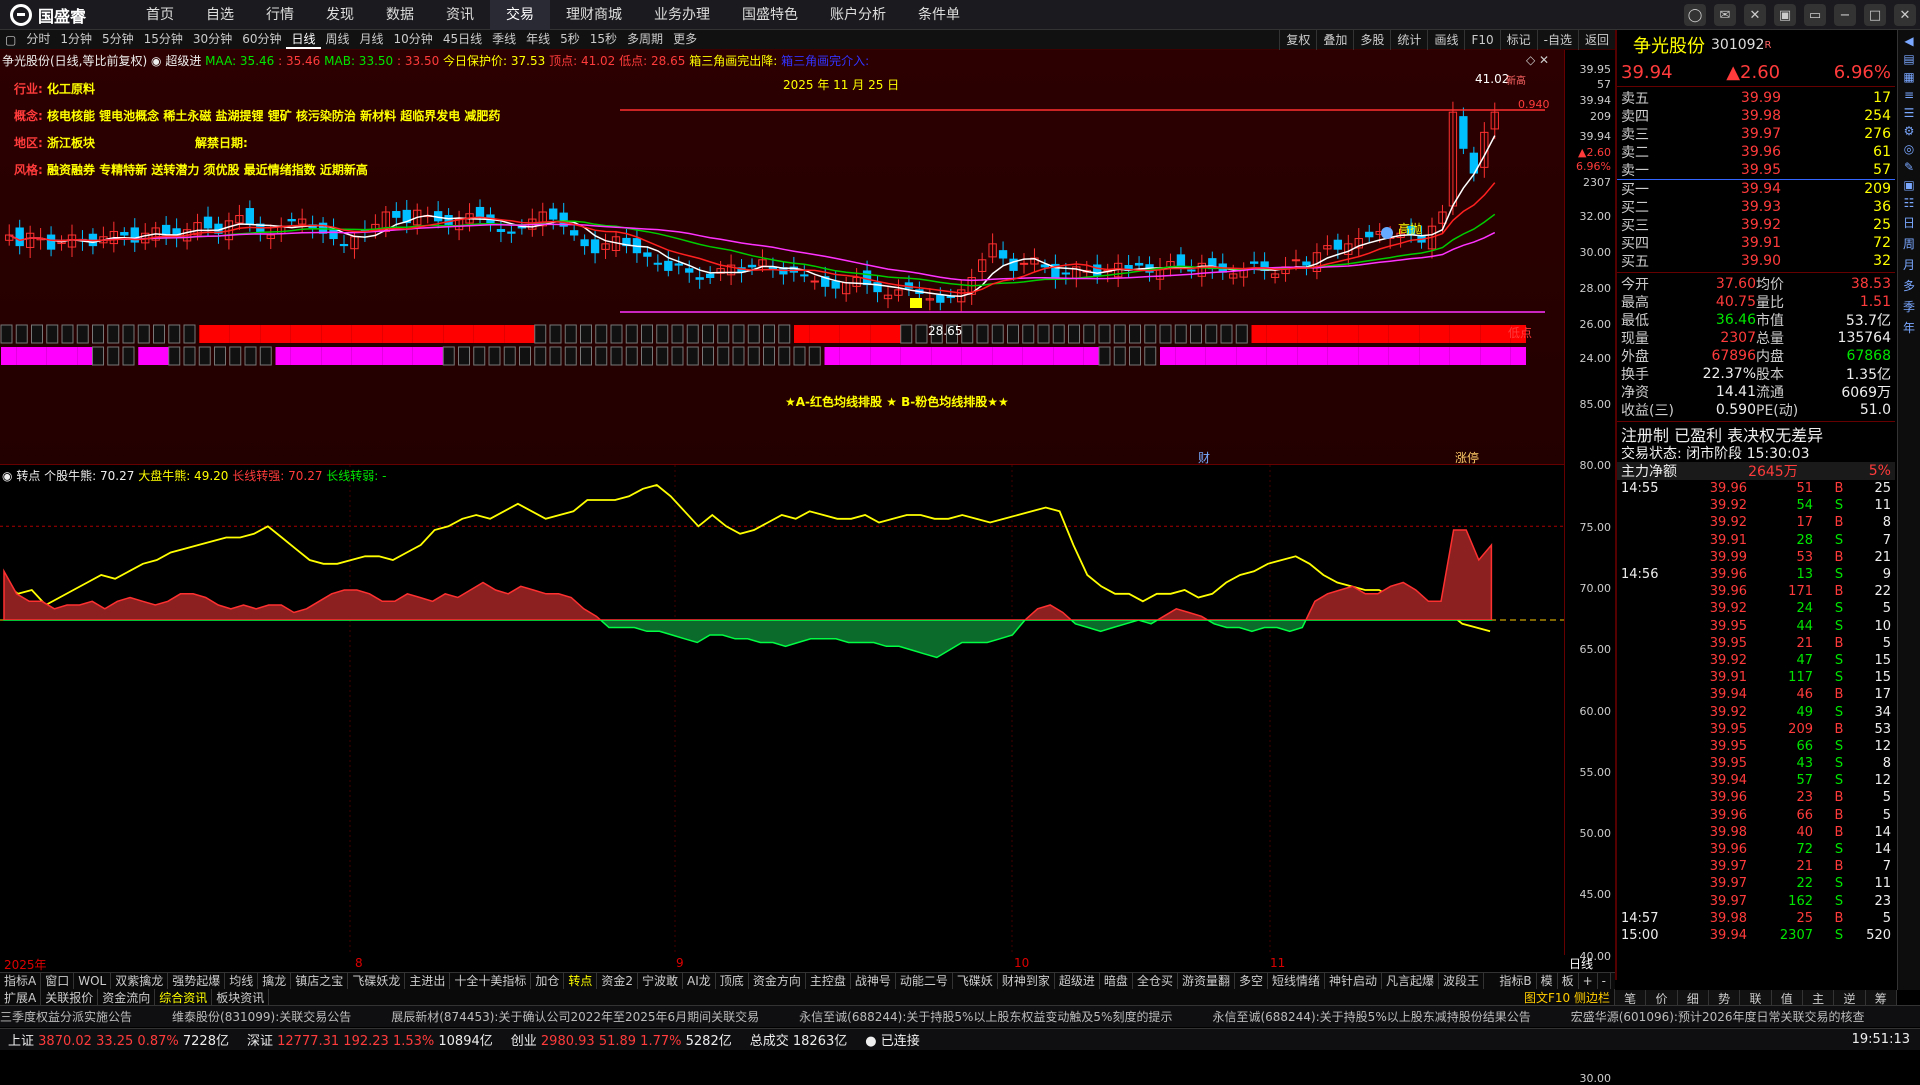 The image size is (1920, 1085). I want to click on tool-button-8: 返回, so click(1596, 40).